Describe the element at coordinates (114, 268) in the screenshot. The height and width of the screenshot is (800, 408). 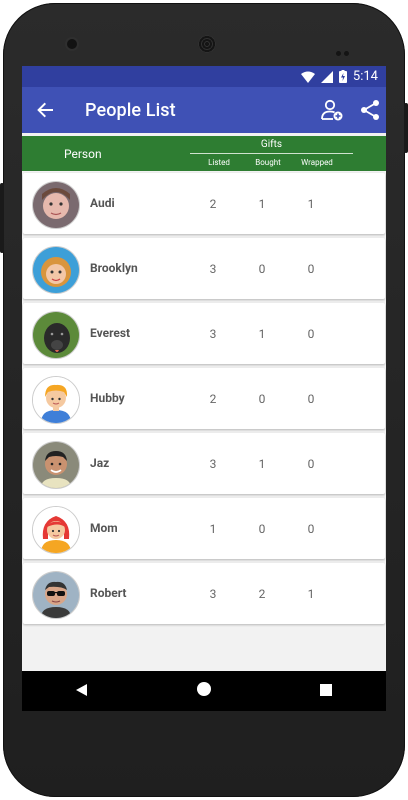
I see `person-name: Brooklyn` at that location.